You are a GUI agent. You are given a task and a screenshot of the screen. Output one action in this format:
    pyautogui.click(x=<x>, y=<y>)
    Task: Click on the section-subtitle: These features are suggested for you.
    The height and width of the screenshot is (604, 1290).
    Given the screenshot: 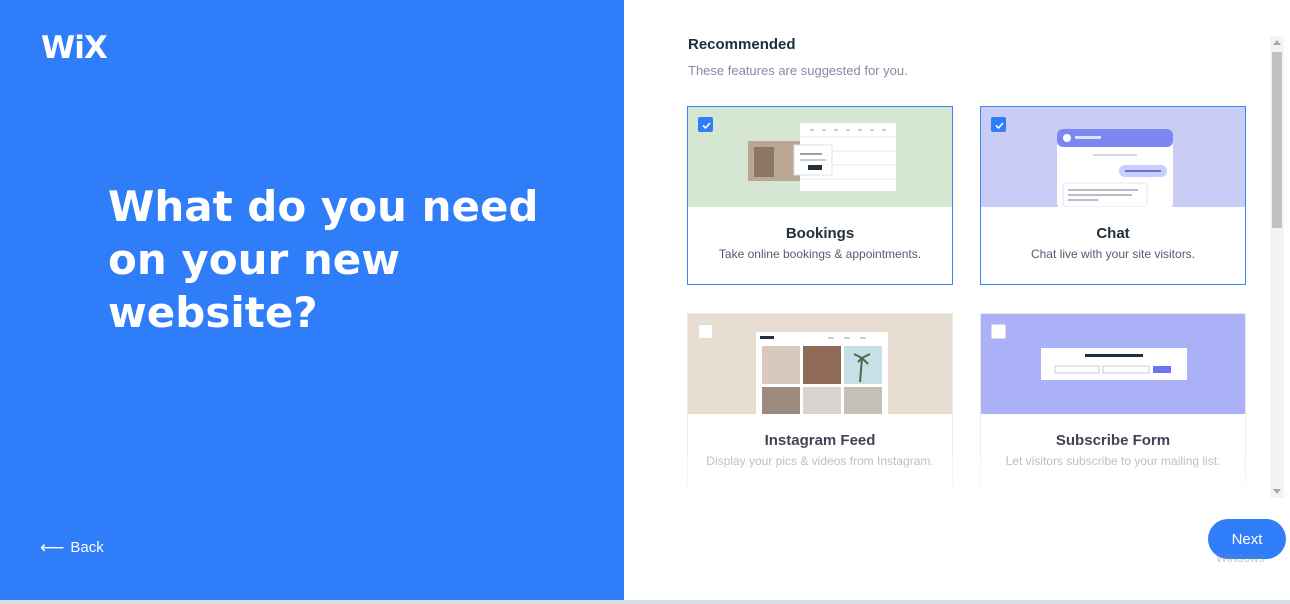 What is the action you would take?
    pyautogui.click(x=798, y=70)
    